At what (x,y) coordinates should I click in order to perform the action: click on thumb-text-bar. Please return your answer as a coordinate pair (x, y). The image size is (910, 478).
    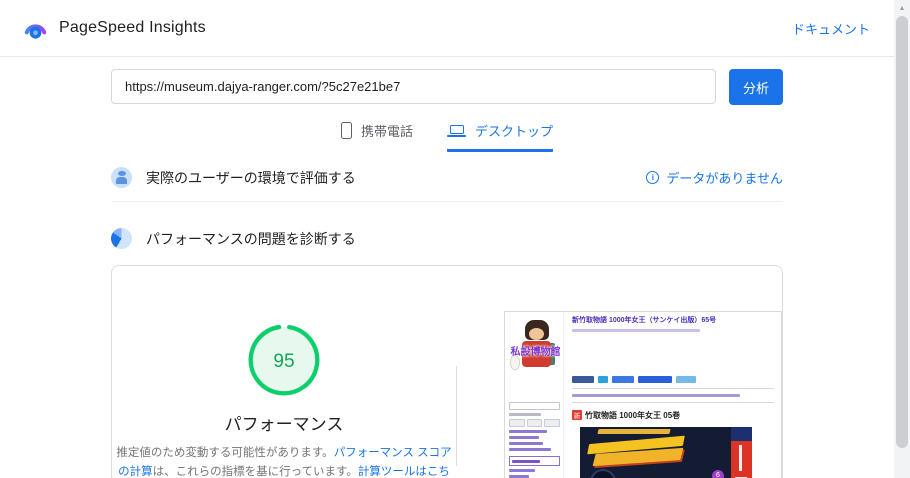
    Looking at the image, I should click on (525, 414).